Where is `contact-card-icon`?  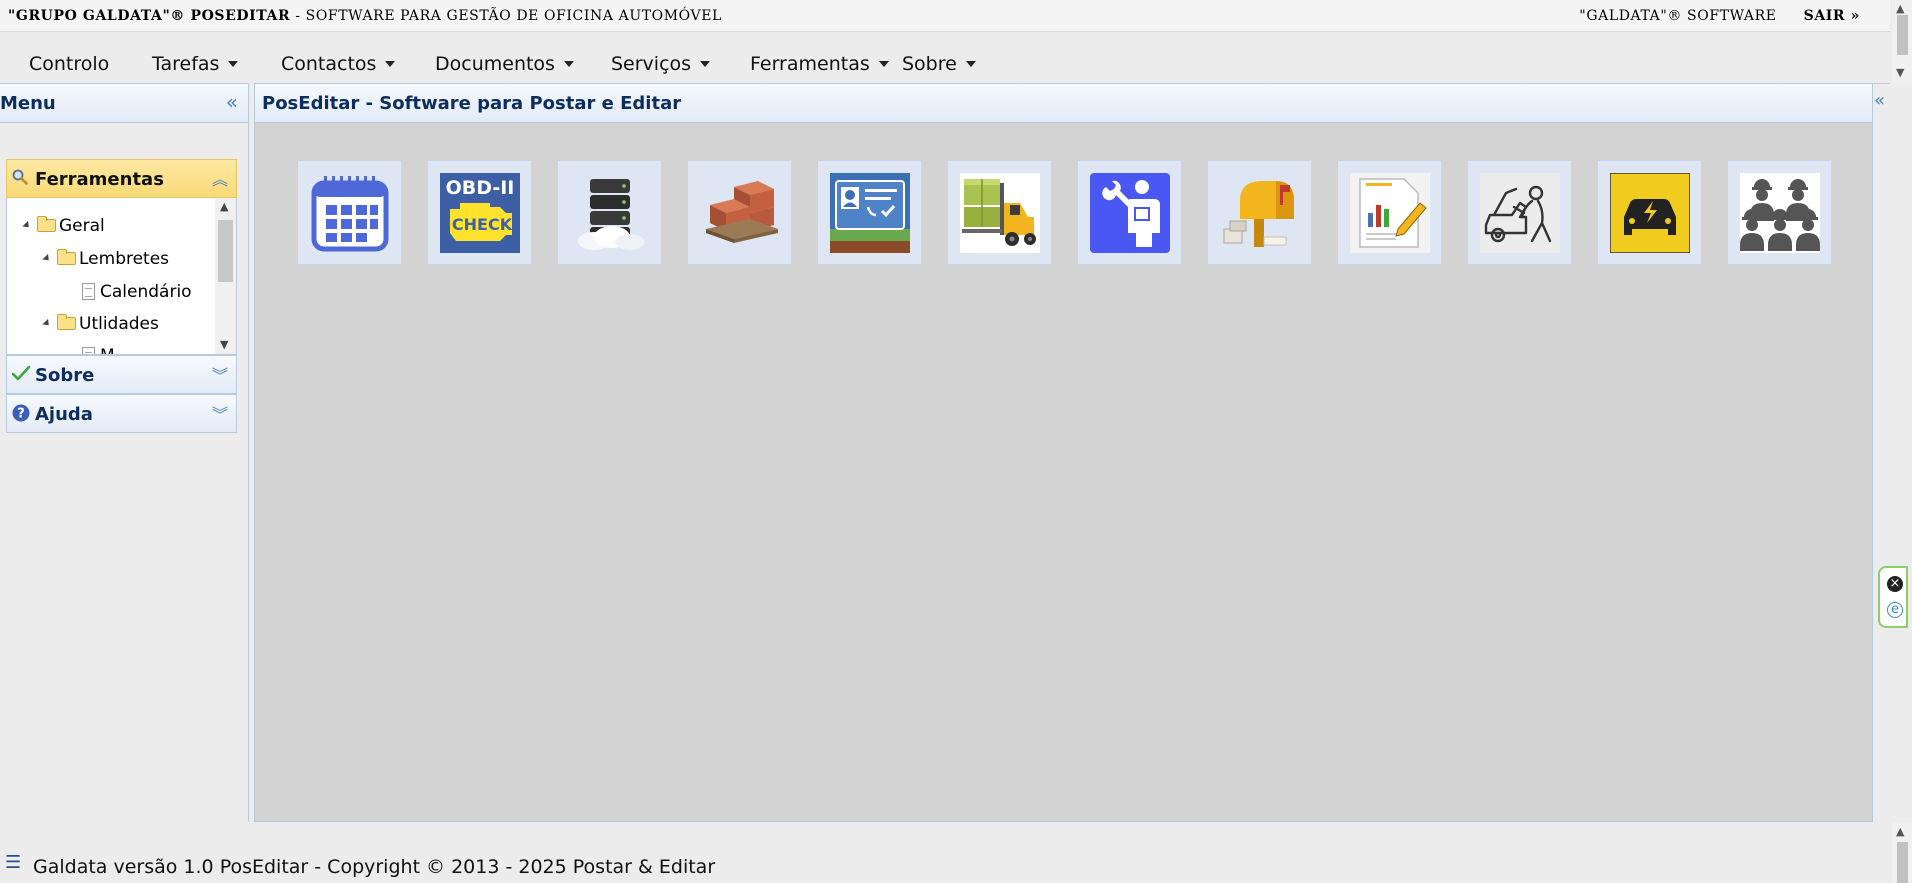
contact-card-icon is located at coordinates (870, 213).